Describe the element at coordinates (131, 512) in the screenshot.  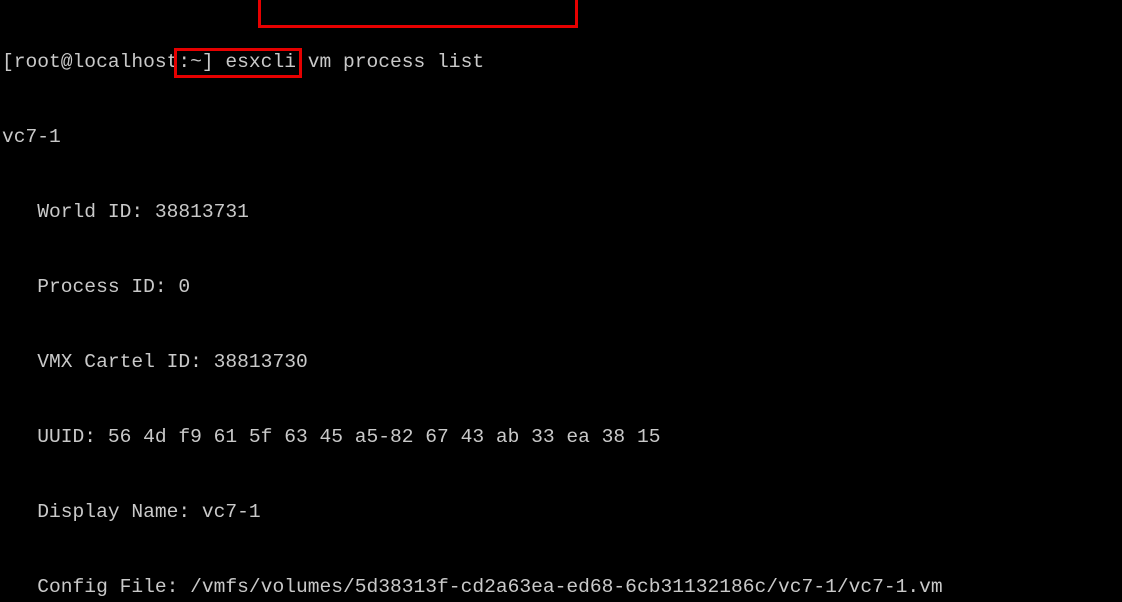
I see `terminal-line: Display Name: vc7-1` at that location.